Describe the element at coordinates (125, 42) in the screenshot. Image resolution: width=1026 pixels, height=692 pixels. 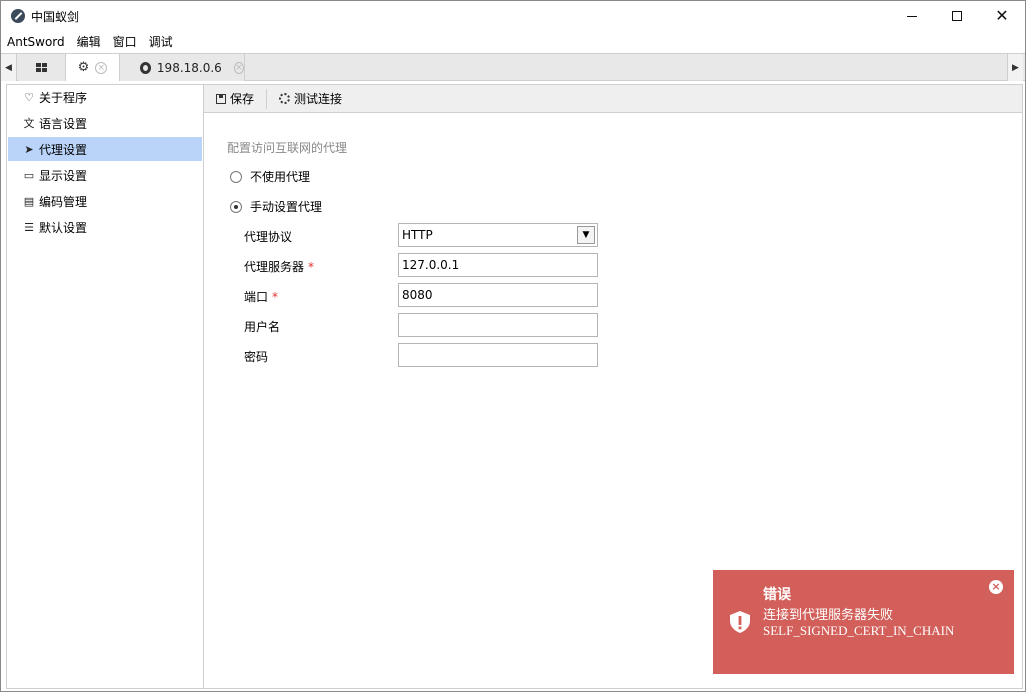
I see `menu-window: 窗口` at that location.